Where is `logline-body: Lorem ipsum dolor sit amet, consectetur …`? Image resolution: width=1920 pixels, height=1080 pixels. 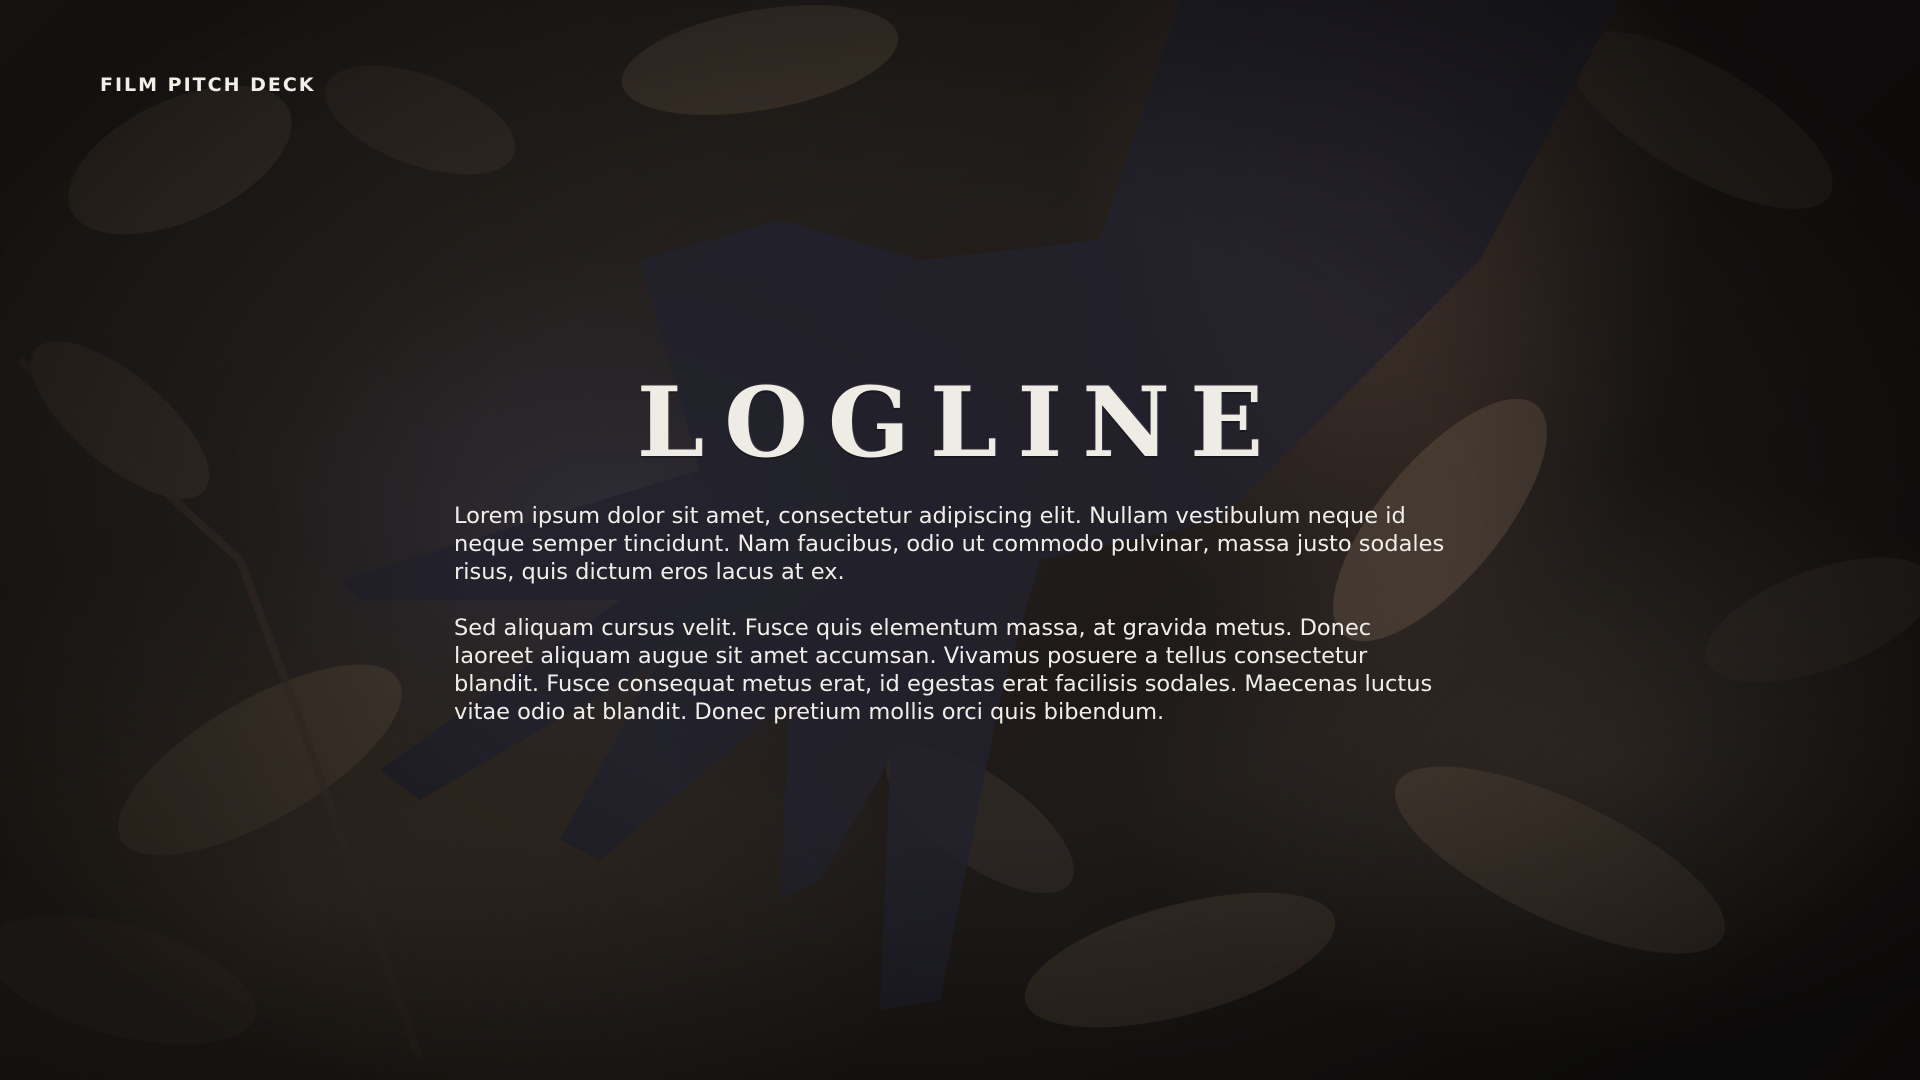 logline-body: Lorem ipsum dolor sit amet, consectetur … is located at coordinates (954, 628).